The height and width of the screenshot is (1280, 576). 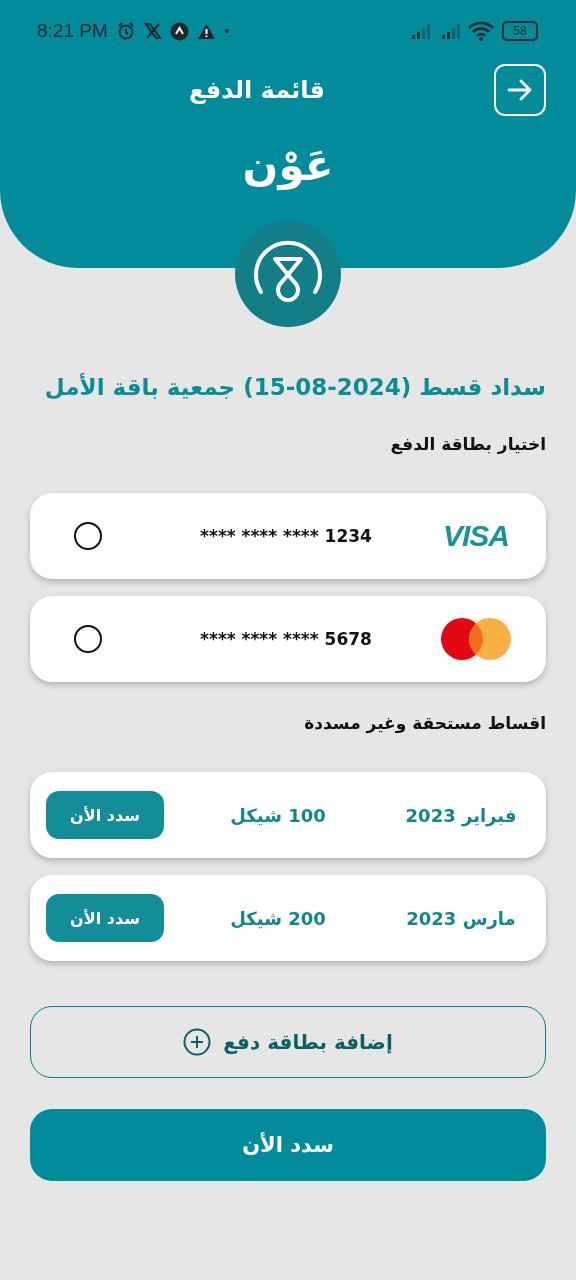 What do you see at coordinates (278, 815) in the screenshot?
I see `installment-amount: 100 شيكل` at bounding box center [278, 815].